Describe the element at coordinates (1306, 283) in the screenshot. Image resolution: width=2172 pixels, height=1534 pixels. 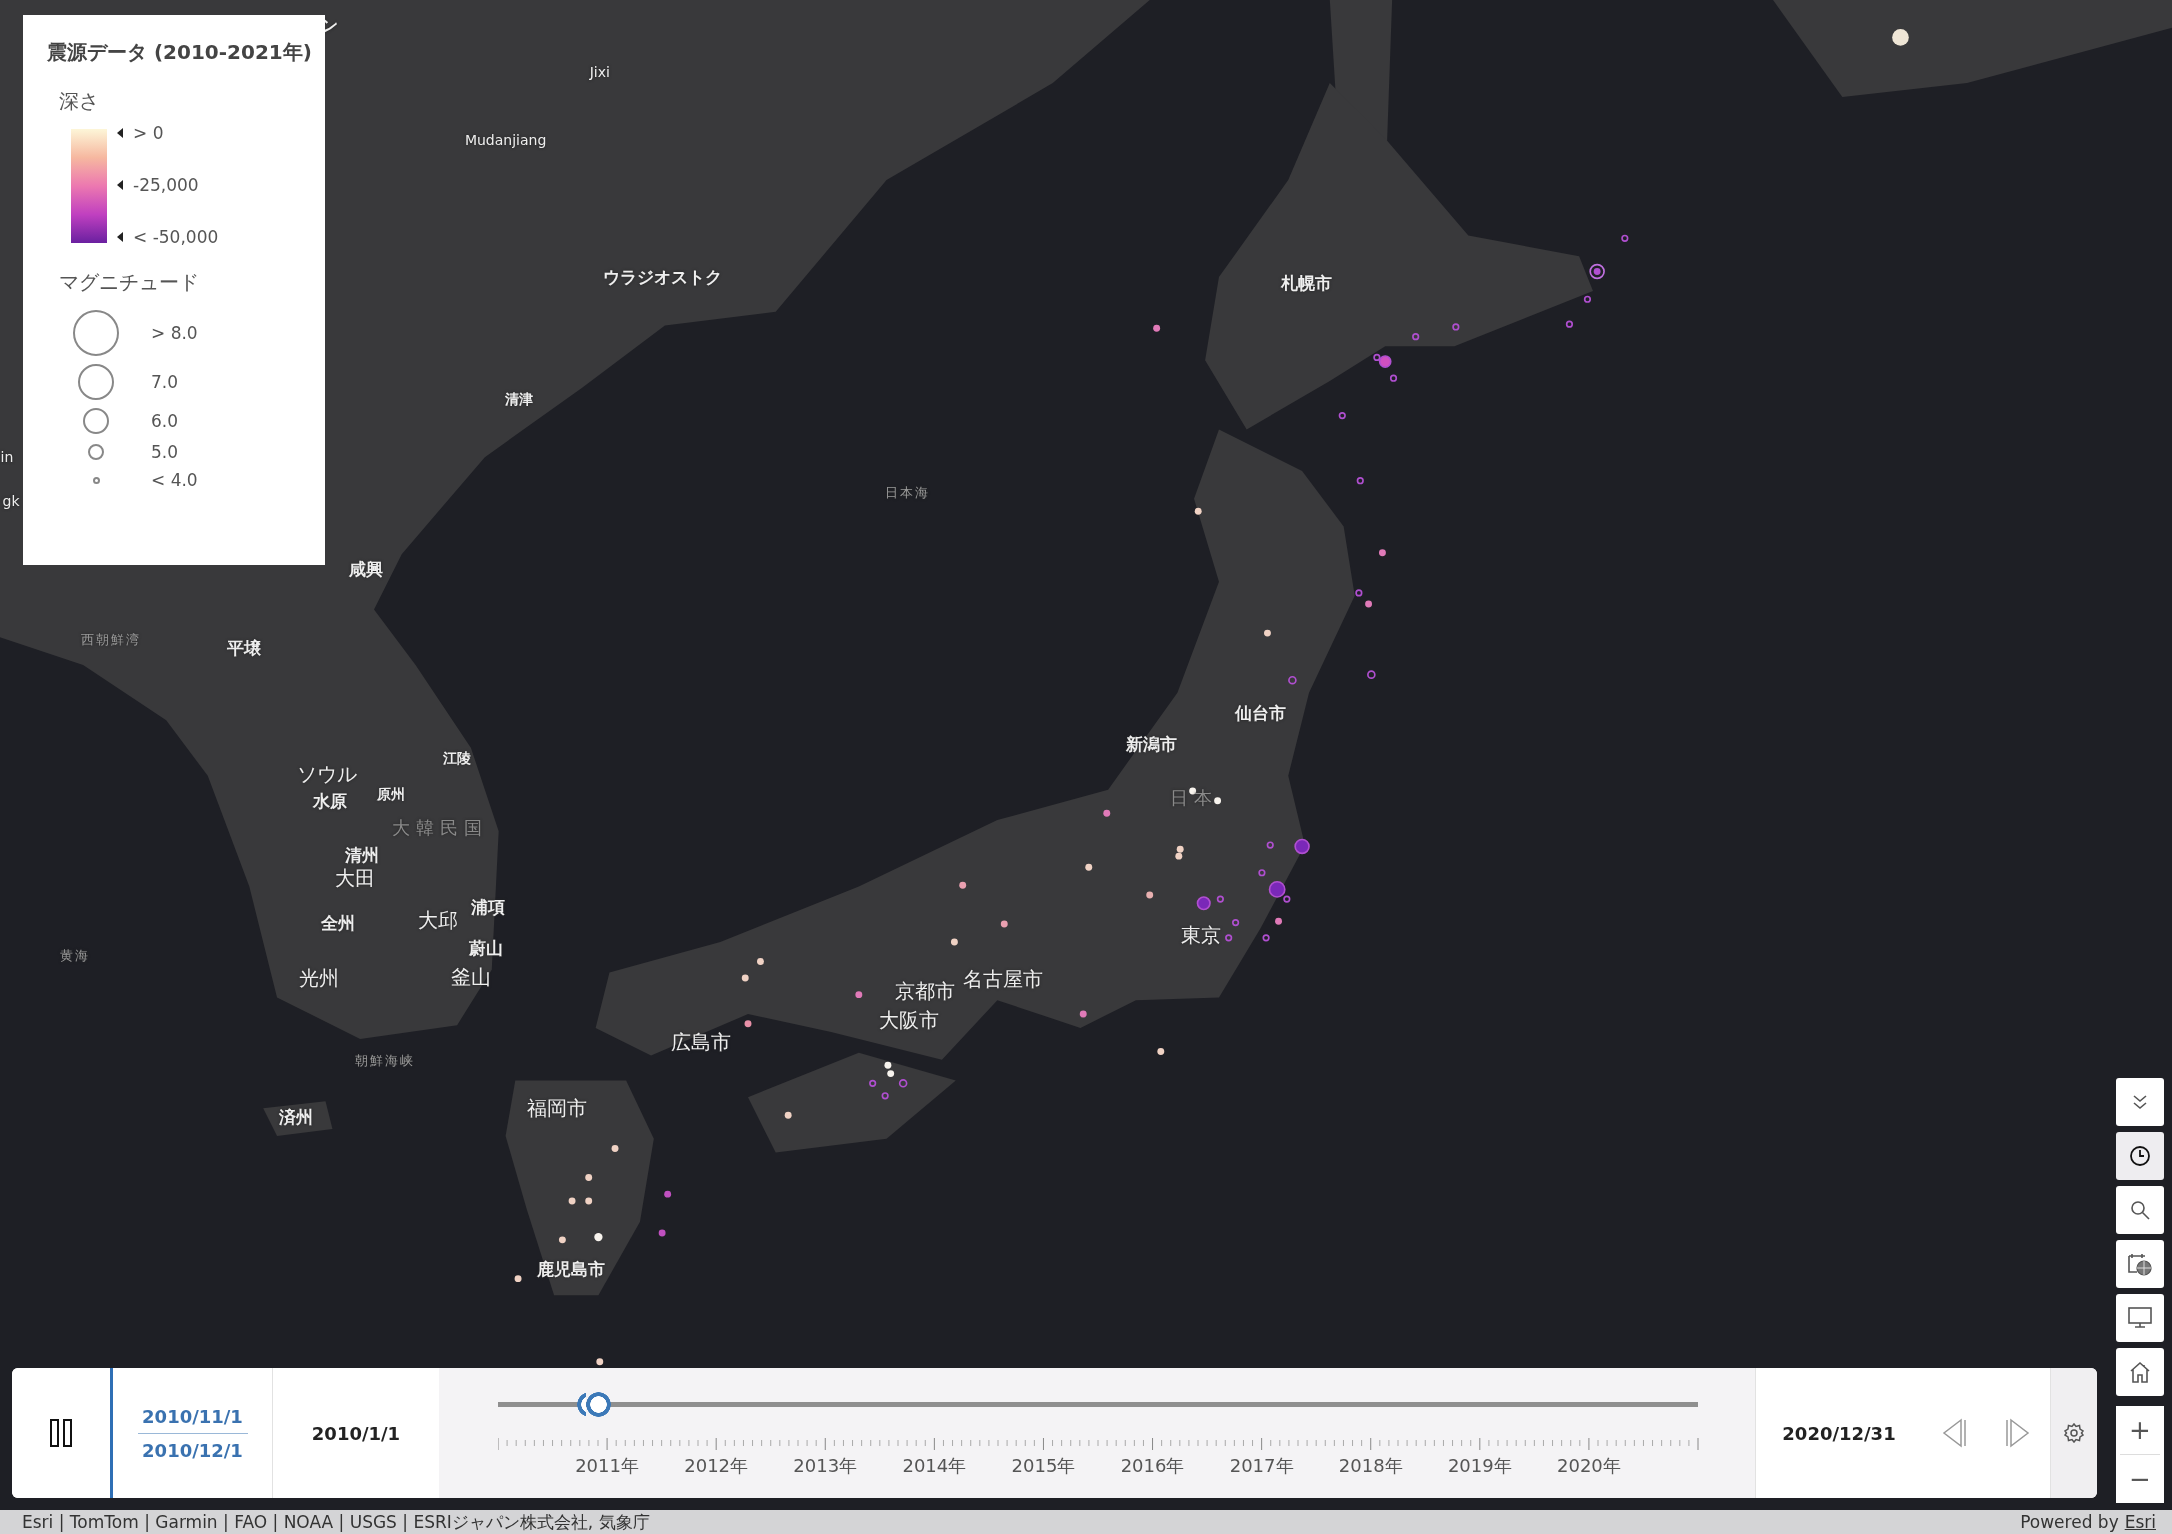
I see `map-place-label: 札幌市` at that location.